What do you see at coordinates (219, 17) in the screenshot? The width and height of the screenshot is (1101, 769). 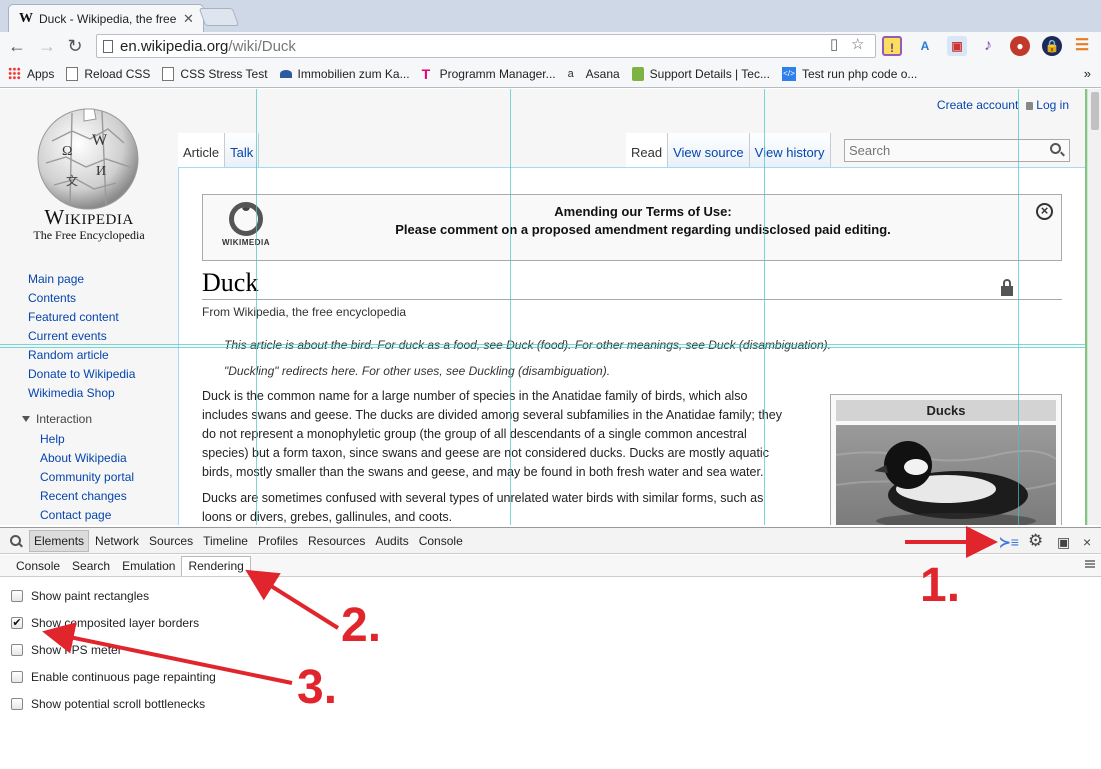 I see `new-tab-button` at bounding box center [219, 17].